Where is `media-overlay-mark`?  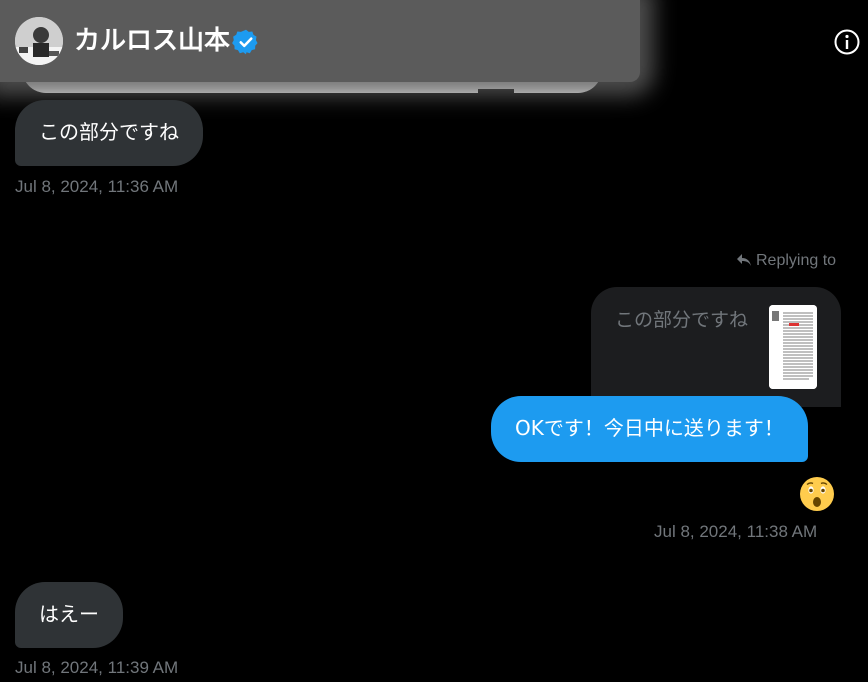 media-overlay-mark is located at coordinates (496, 91).